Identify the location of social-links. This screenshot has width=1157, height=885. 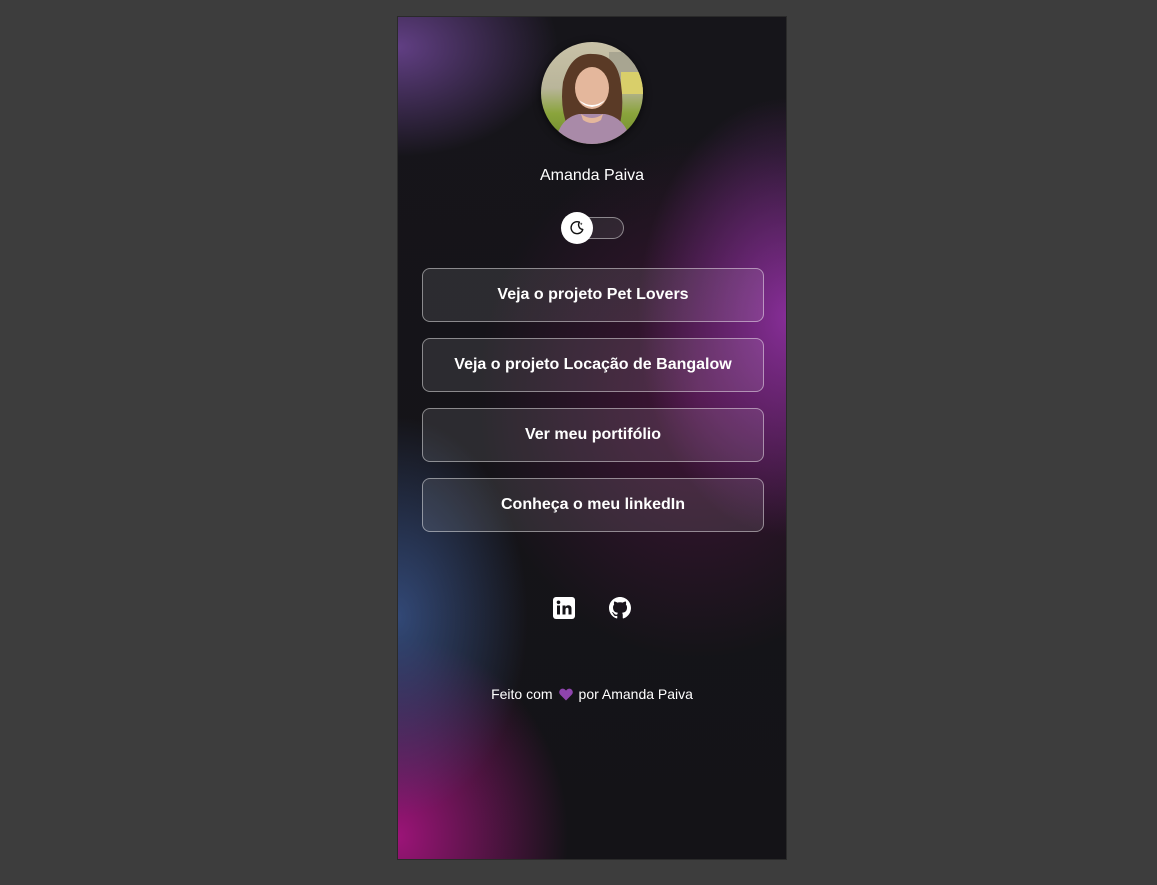
(592, 608).